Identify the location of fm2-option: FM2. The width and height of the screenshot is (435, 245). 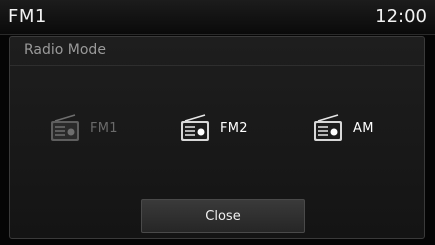
(214, 128).